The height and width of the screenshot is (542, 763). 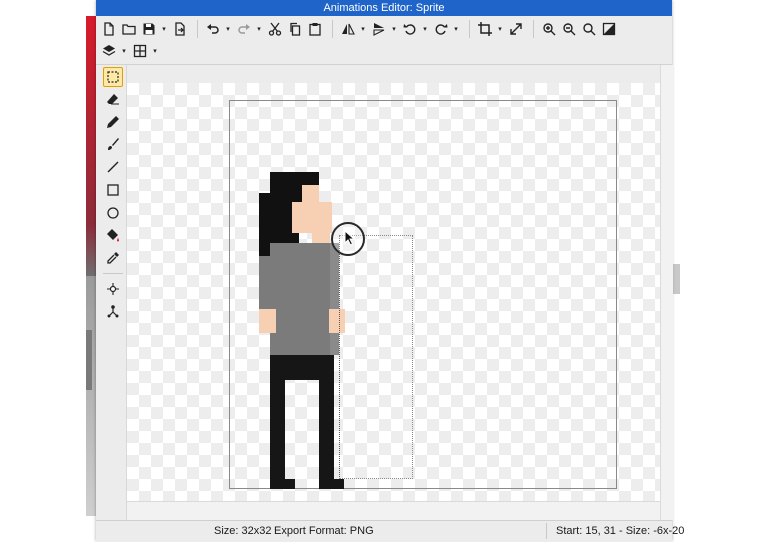 I want to click on toolbar-row-secondary: ▾ ▾, so click(x=131, y=51).